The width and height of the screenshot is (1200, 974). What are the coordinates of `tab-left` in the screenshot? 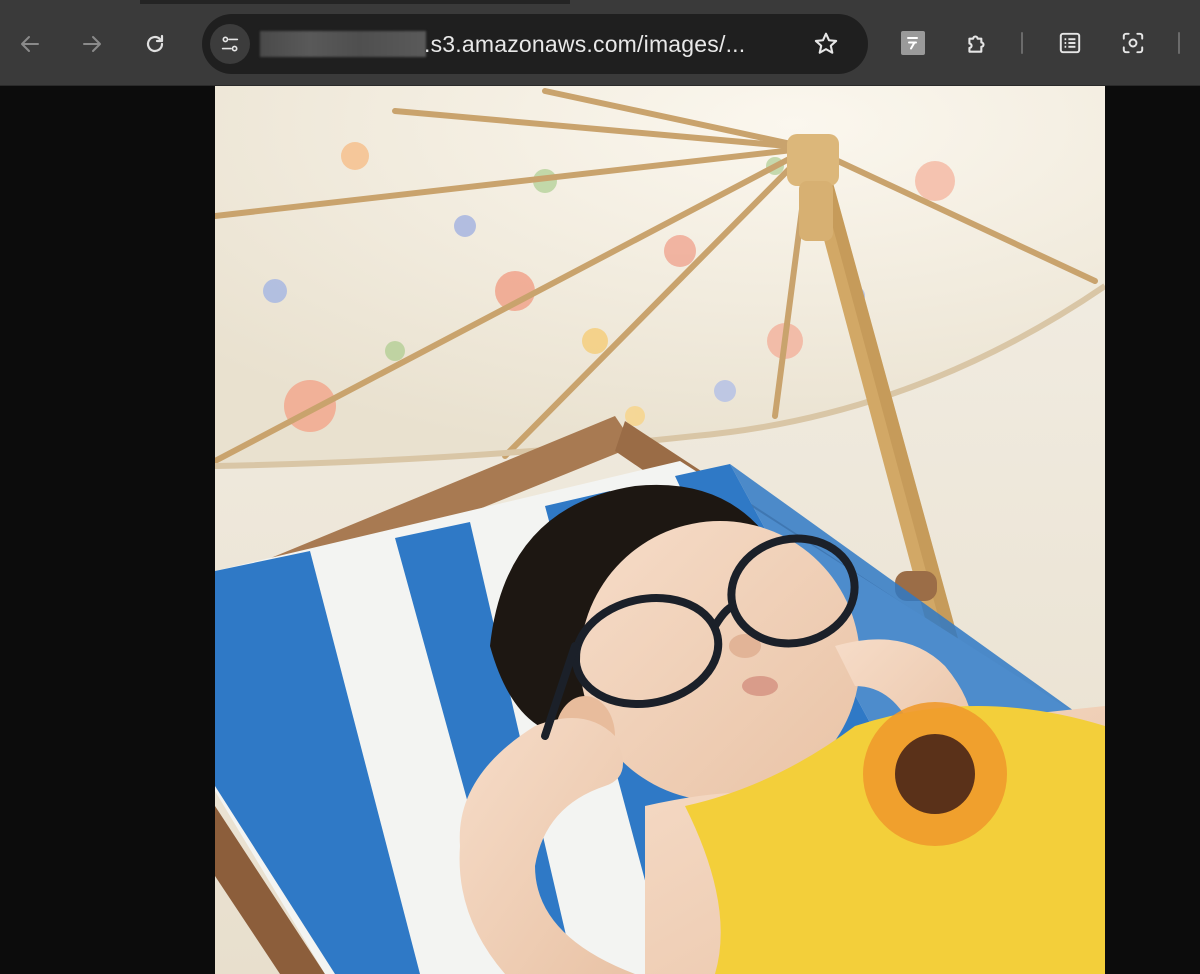 It's located at (70, 2).